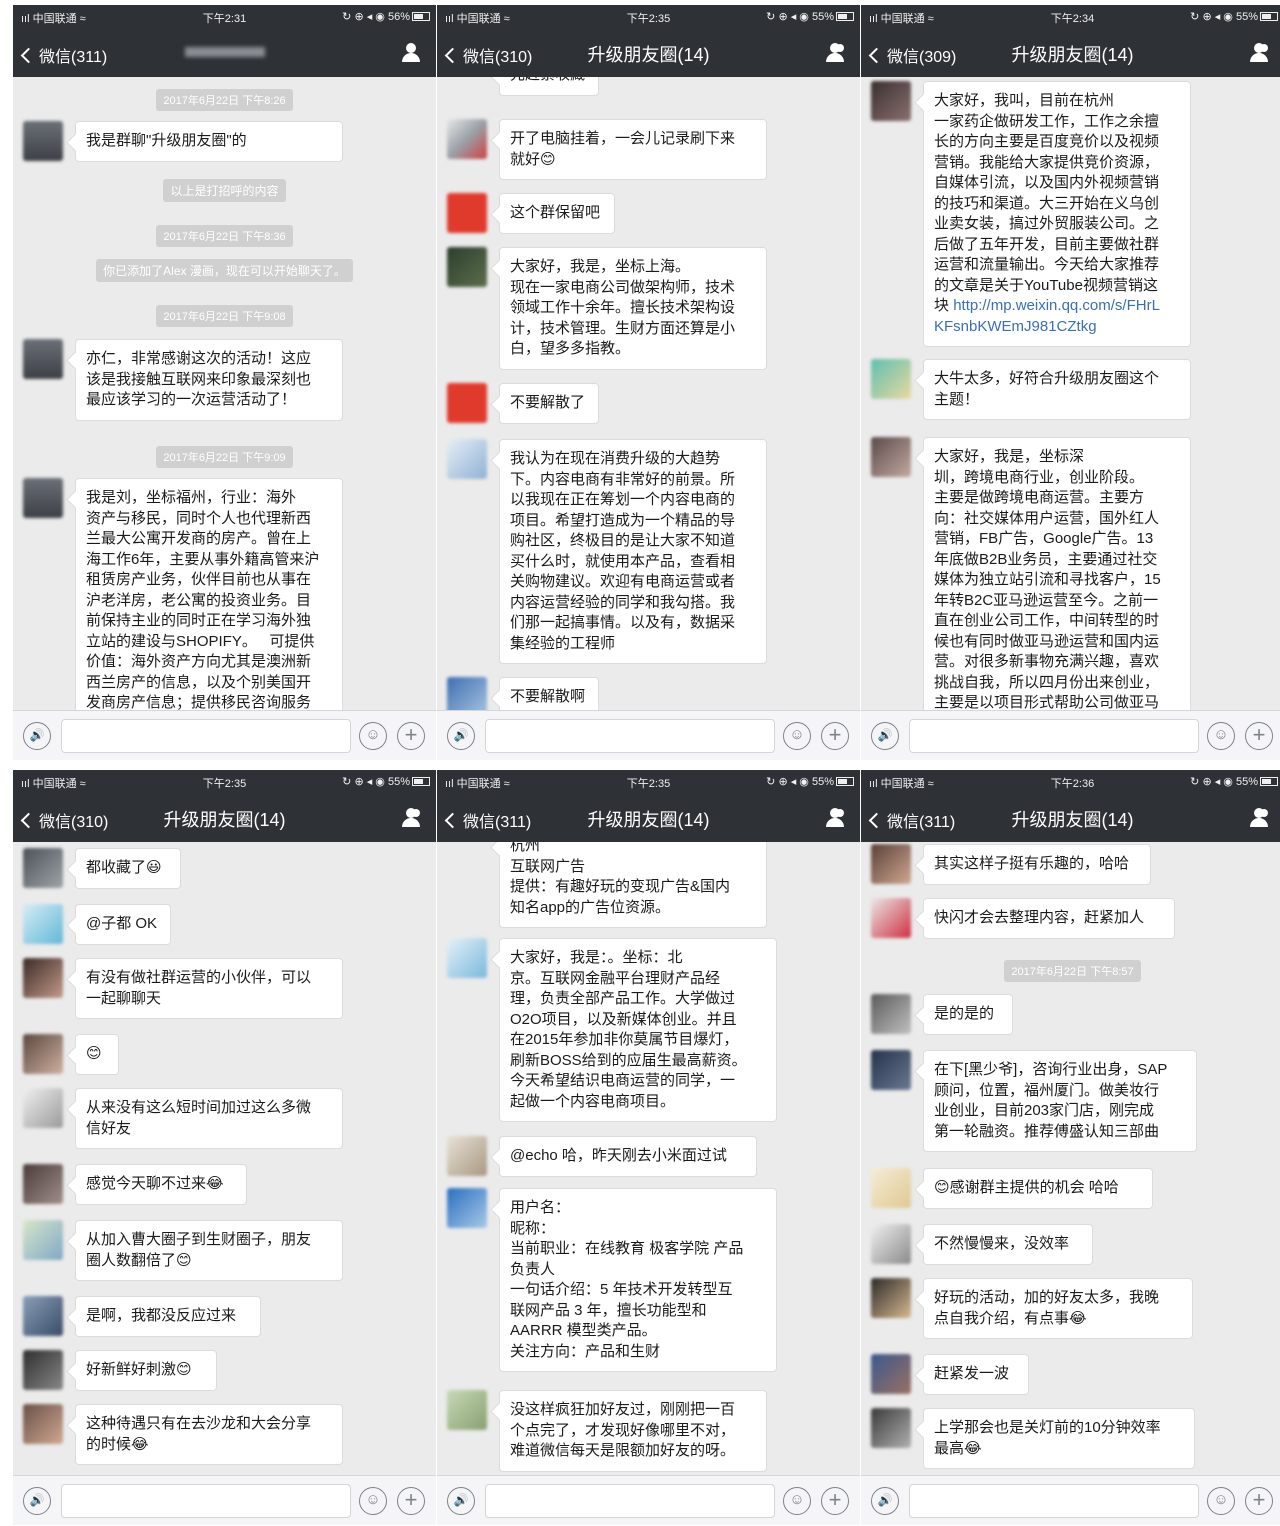  I want to click on message-bubble: 我是群聊"升级朋友圈"的, so click(209, 141).